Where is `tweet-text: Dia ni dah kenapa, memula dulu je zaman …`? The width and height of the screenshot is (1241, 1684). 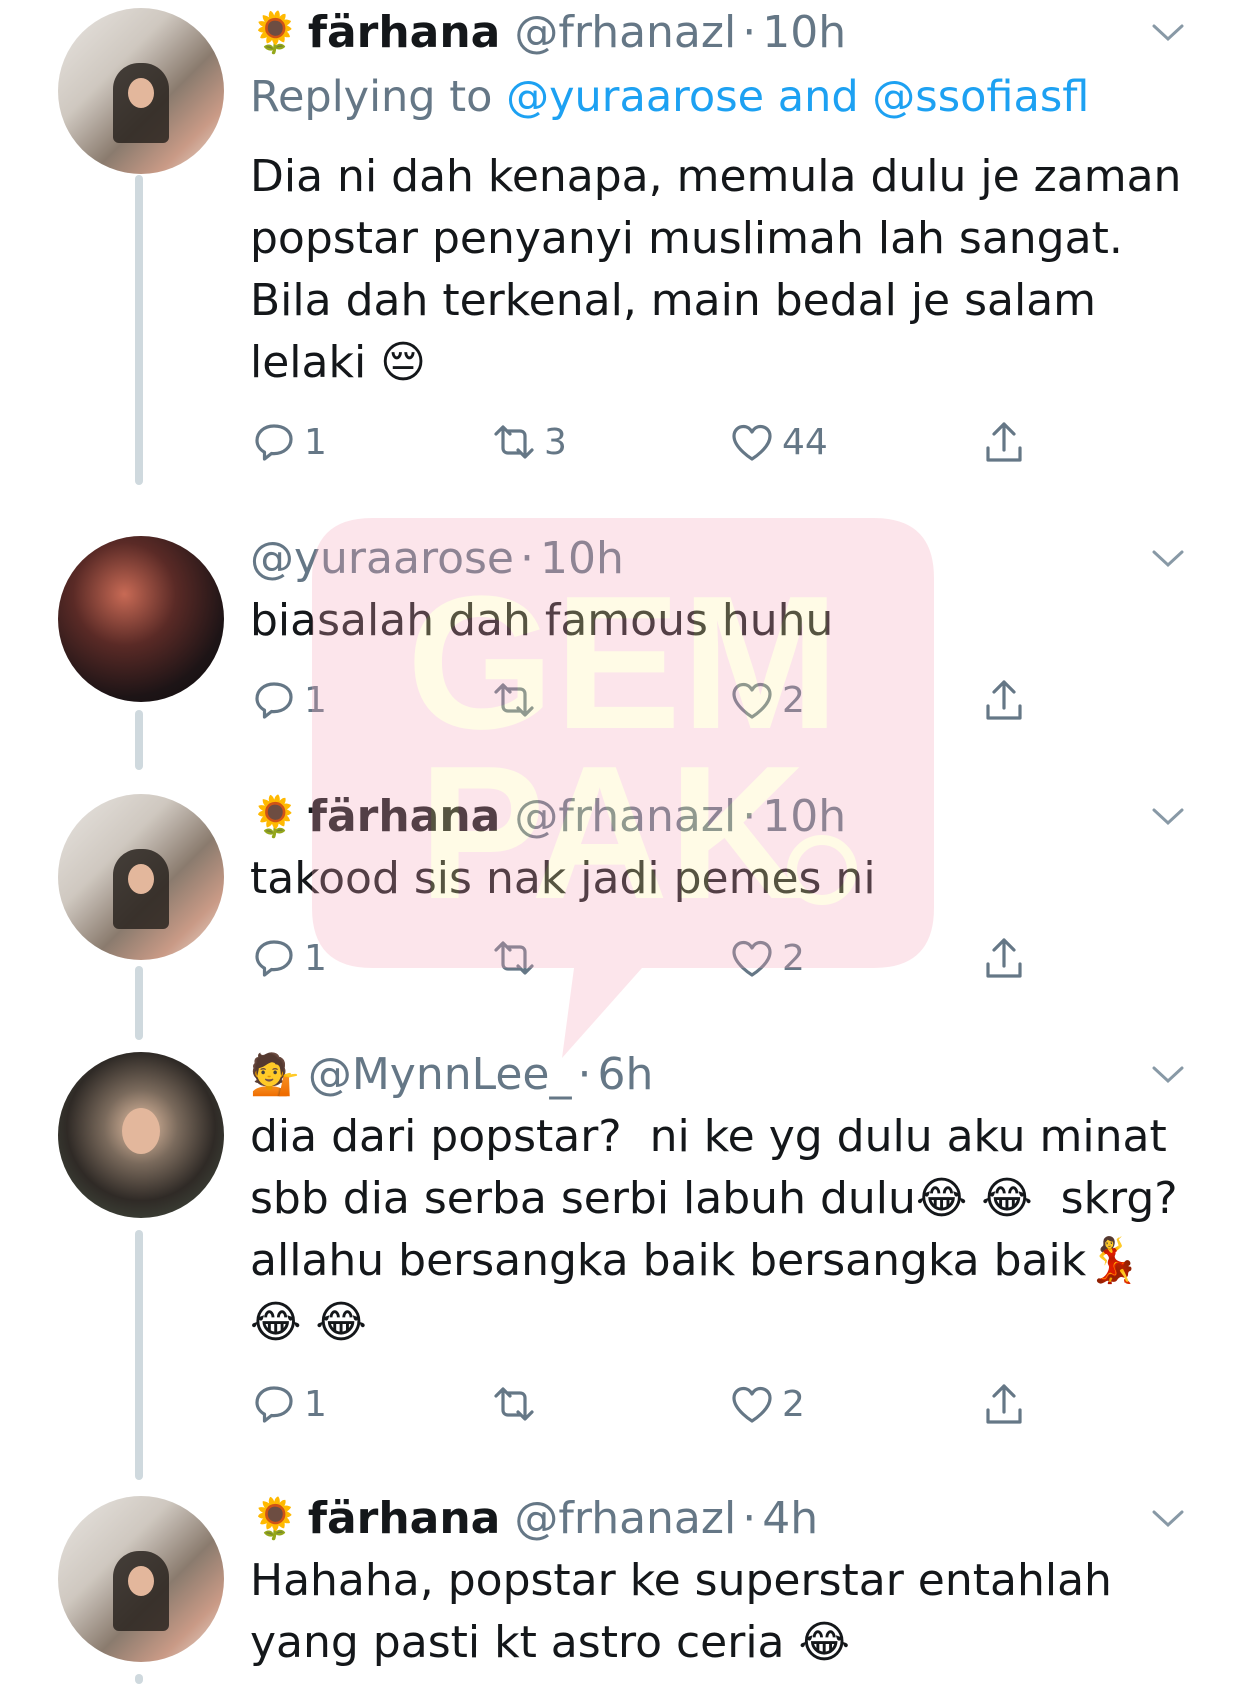
tweet-text: Dia ni dah kenapa, memula dulu je zaman … is located at coordinates (723, 269).